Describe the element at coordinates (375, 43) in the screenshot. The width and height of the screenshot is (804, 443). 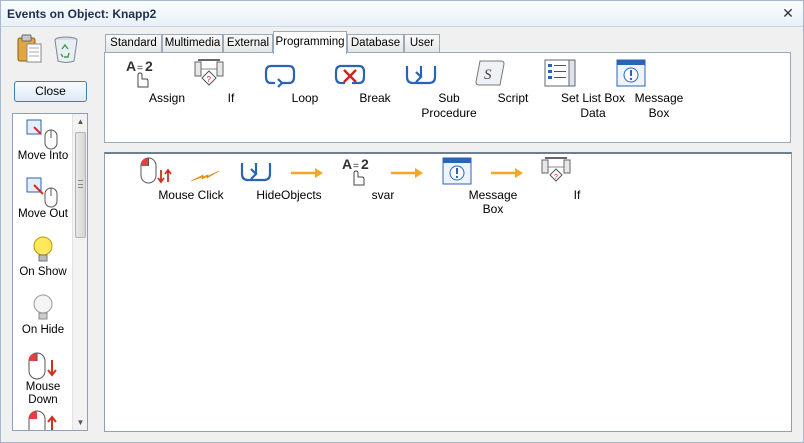
I see `tab-database: Database` at that location.